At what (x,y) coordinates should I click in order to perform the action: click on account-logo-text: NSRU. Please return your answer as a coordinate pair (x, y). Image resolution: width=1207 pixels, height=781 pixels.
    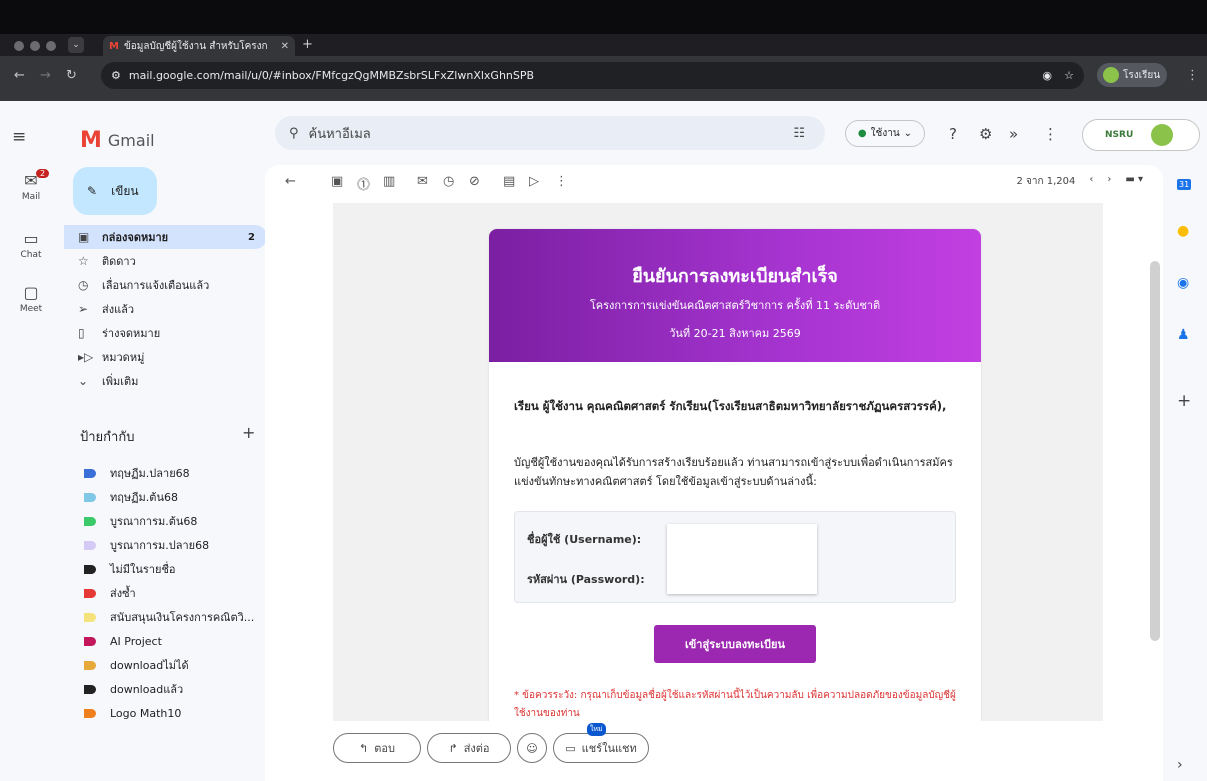
    Looking at the image, I should click on (1119, 135).